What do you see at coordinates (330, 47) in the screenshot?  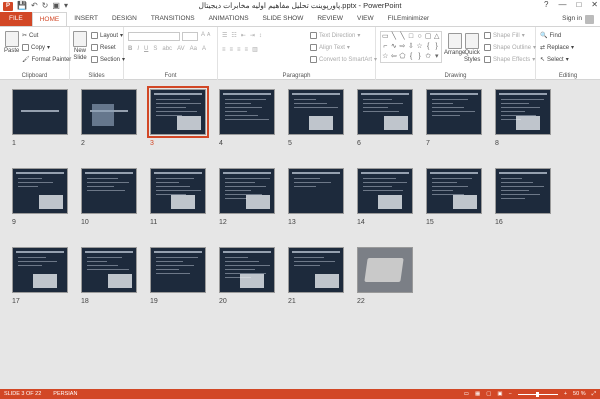 I see `align-text-button: Align Text ▾` at bounding box center [330, 47].